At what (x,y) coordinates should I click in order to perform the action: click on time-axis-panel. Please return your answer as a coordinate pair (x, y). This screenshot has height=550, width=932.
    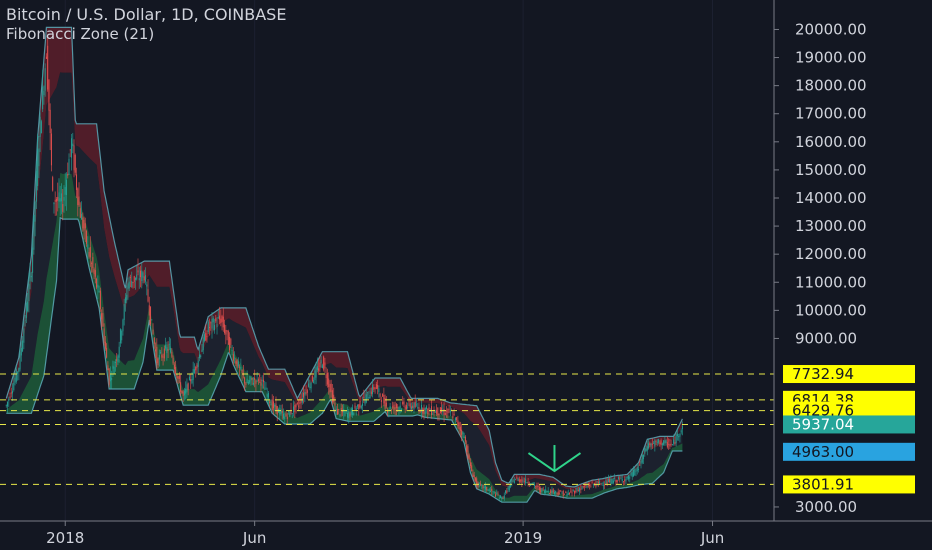
    Looking at the image, I should click on (466, 535).